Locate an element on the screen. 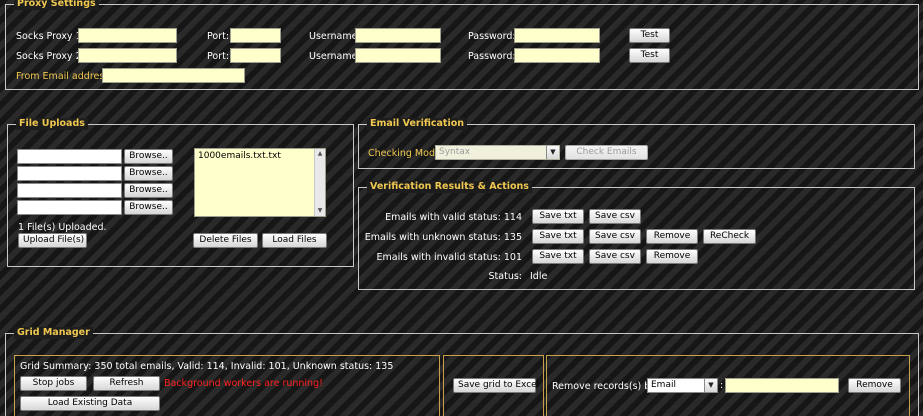  load-existing-data-button: Load Existing Data is located at coordinates (90, 403).